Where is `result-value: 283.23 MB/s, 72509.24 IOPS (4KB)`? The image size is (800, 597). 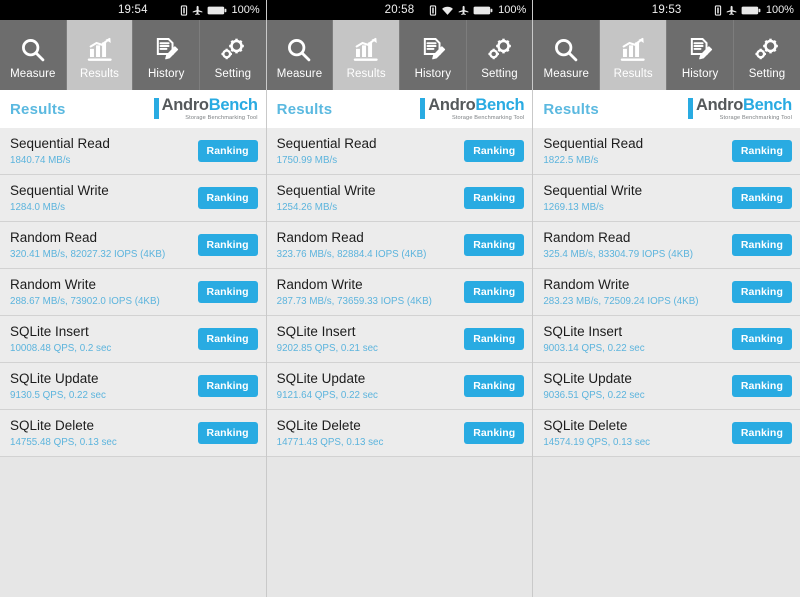
result-value: 283.23 MB/s, 72509.24 IOPS (4KB) is located at coordinates (621, 301).